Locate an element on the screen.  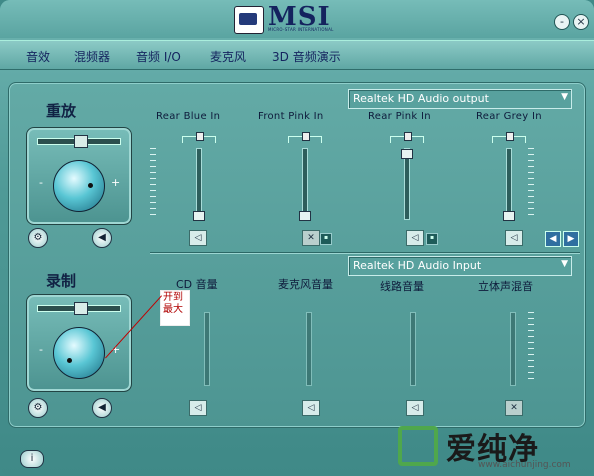
record-volume-box: - + is located at coordinates (79, 343).